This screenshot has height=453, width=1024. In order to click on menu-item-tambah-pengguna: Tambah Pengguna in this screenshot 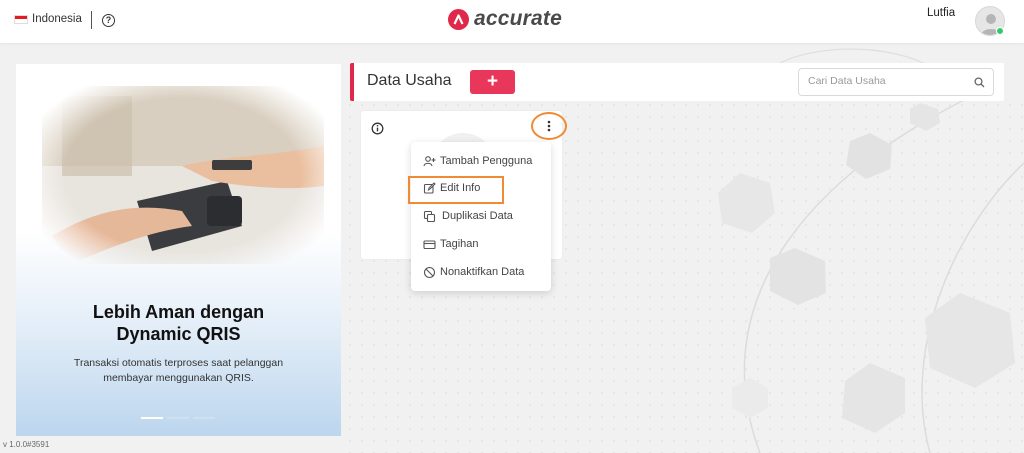, I will do `click(481, 161)`.